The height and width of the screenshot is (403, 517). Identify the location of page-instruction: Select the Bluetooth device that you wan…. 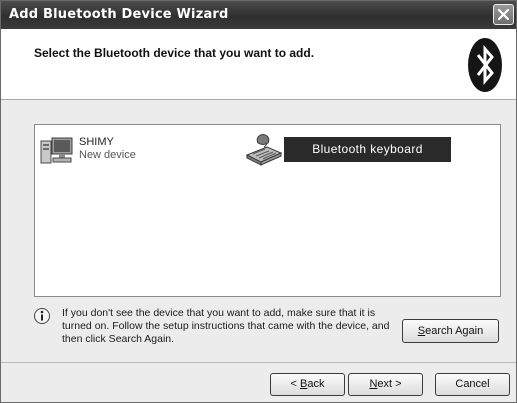
(174, 53).